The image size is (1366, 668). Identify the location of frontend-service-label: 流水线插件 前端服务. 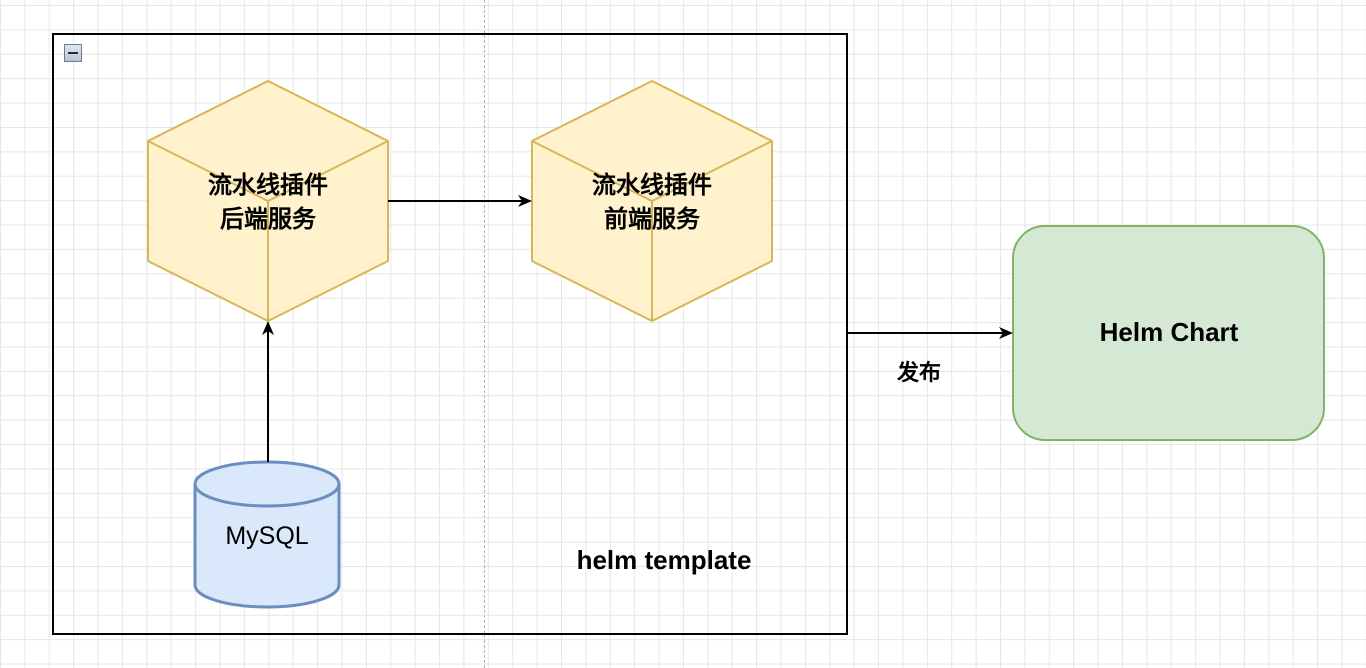
(652, 202).